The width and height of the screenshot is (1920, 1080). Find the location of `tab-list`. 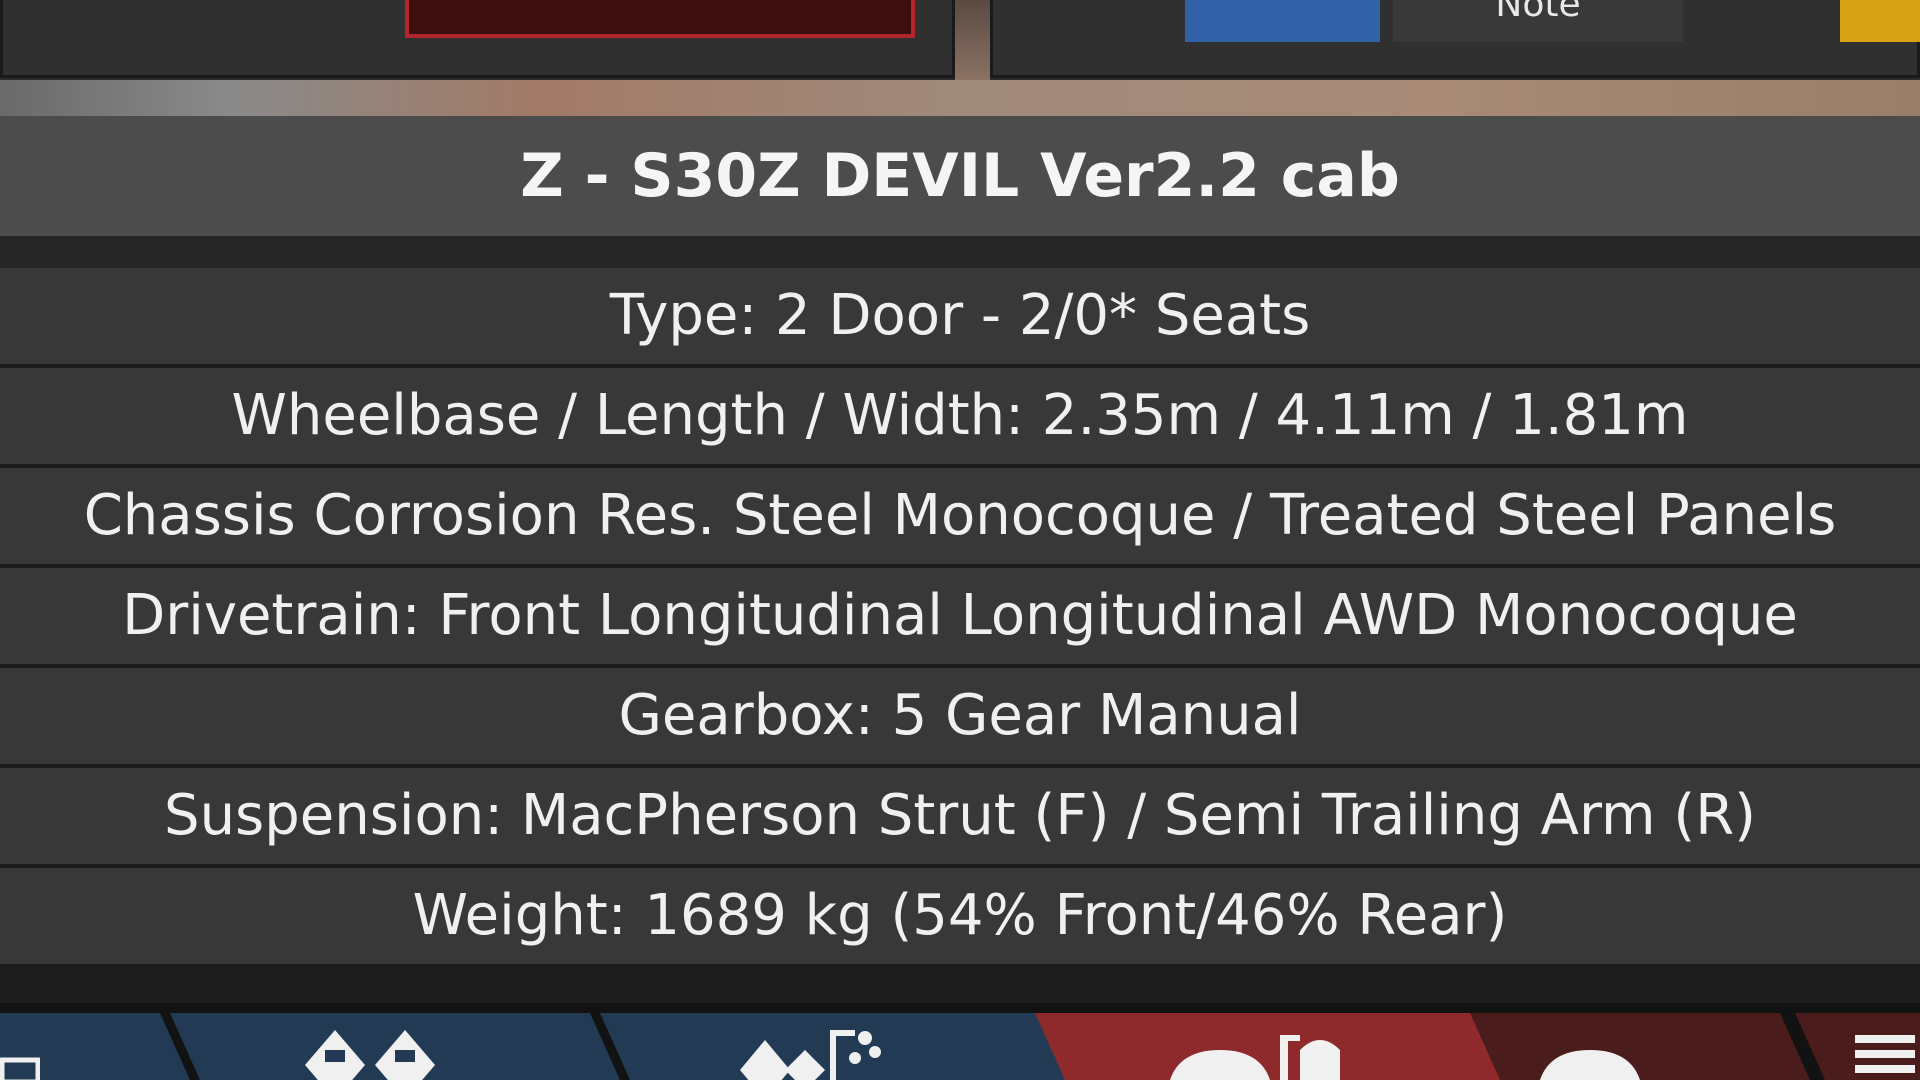

tab-list is located at coordinates (1857, 1046).